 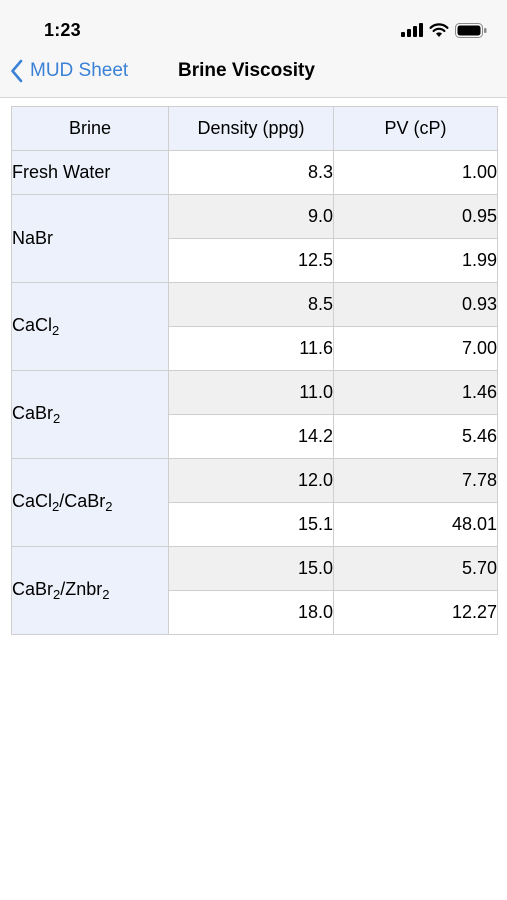 What do you see at coordinates (415, 260) in the screenshot?
I see `pv-cell: 1.99` at bounding box center [415, 260].